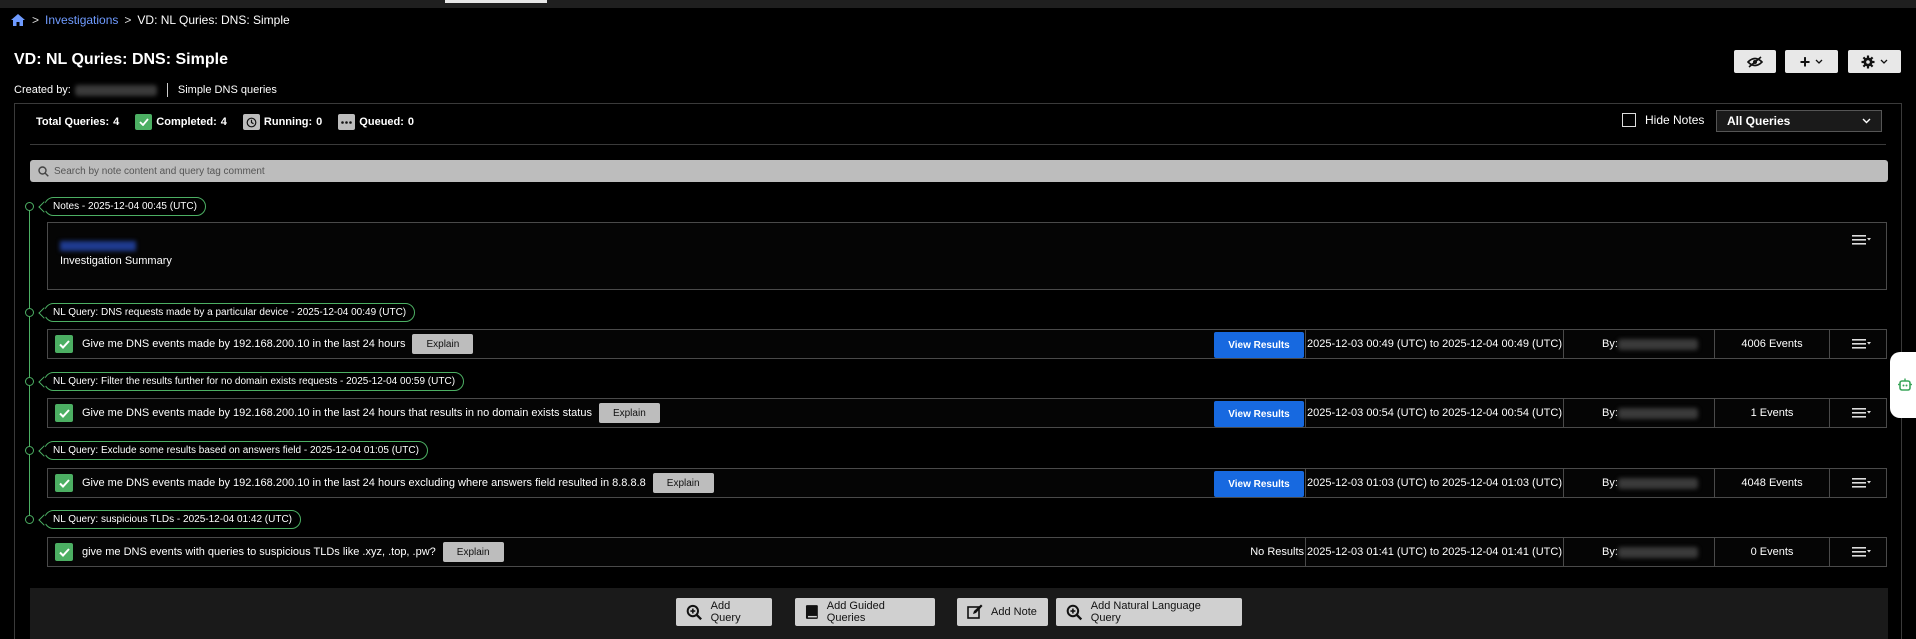 The height and width of the screenshot is (639, 1916). I want to click on search-icon, so click(43, 171).